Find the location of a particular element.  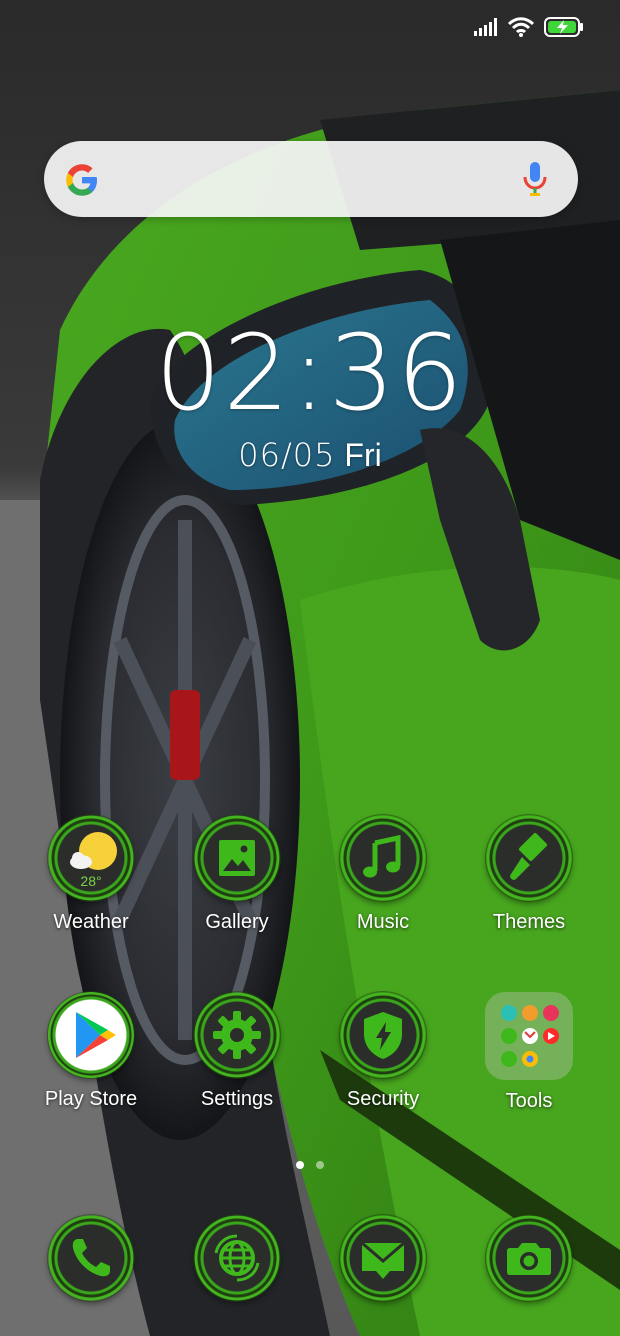

app-play-store: Play Store is located at coordinates (91, 1051).